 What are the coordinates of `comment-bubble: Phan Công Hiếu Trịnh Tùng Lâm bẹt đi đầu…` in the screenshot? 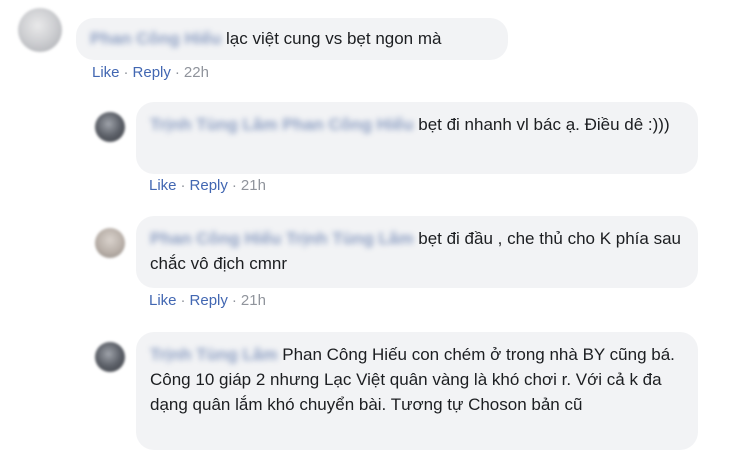 It's located at (417, 252).